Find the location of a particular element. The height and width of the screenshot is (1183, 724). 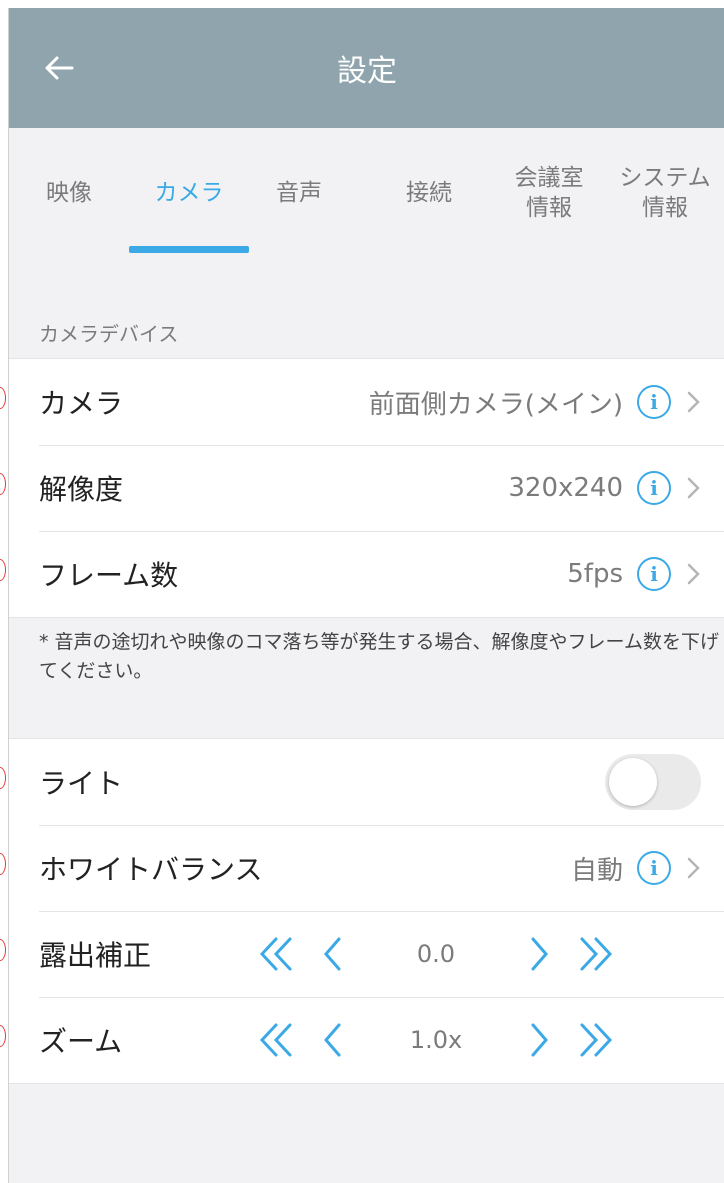

exposure-stepper: 0.0 is located at coordinates (436, 954).